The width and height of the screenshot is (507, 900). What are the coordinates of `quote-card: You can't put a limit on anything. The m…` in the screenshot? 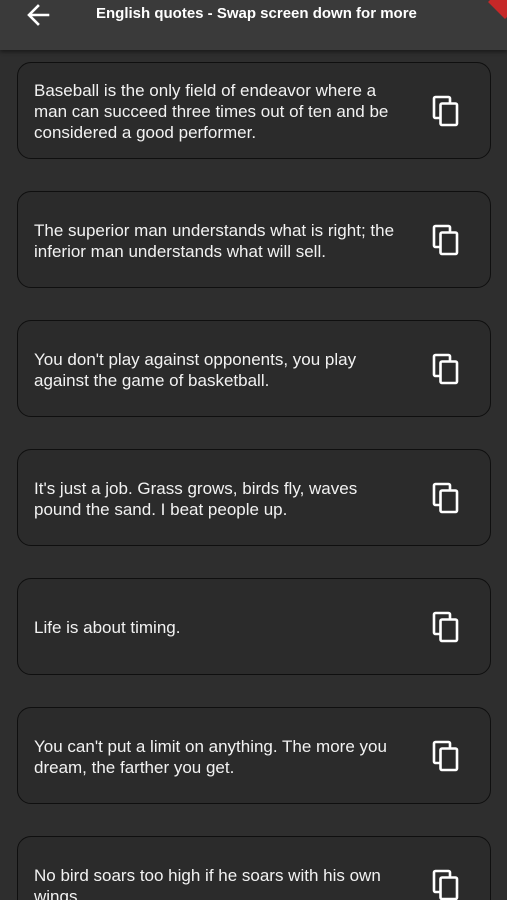 It's located at (254, 755).